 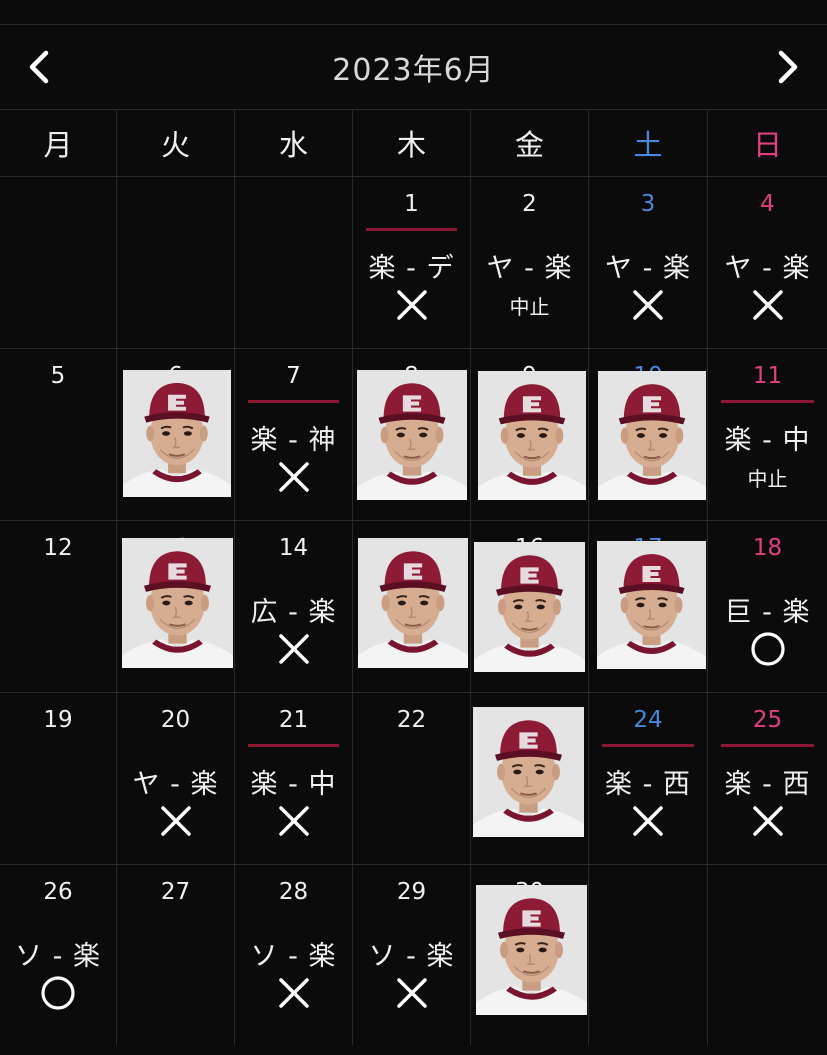 I want to click on calendar-day-cell: 24 楽 - 西, so click(x=648, y=778).